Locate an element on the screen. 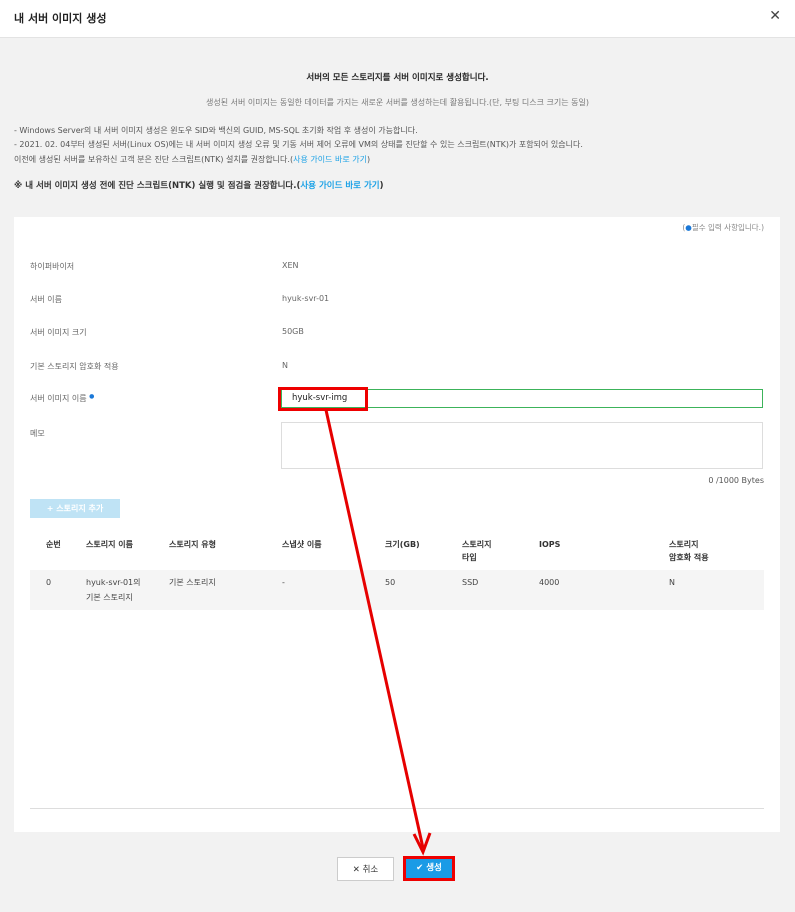 Image resolution: width=795 pixels, height=912 pixels. cell-storage-name-2: 기본 스토리지 is located at coordinates (109, 597).